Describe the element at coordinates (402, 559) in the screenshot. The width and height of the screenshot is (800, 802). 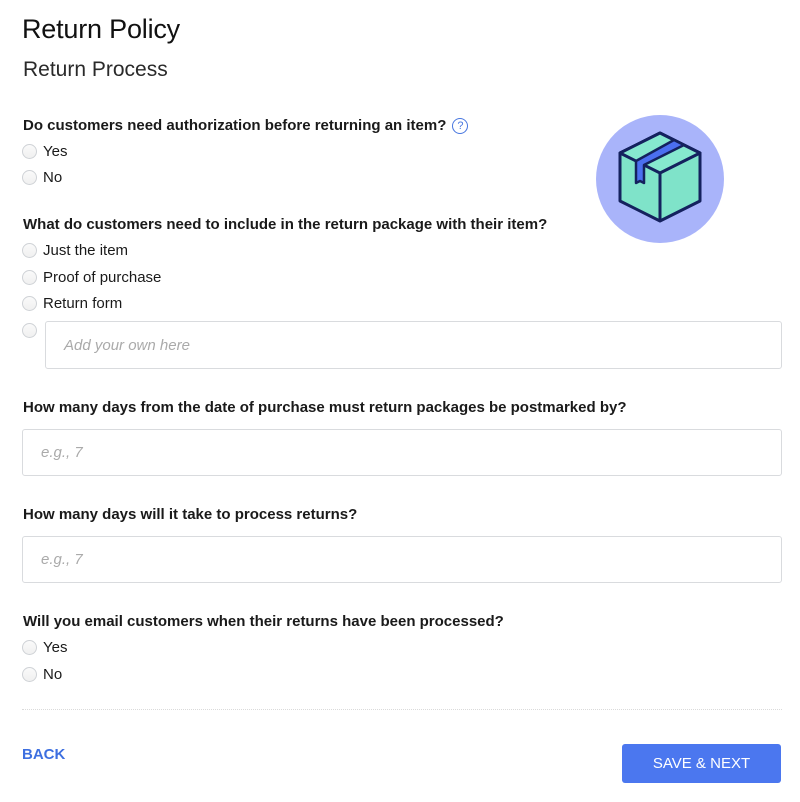
I see `process-days-input: e.g., 7` at that location.